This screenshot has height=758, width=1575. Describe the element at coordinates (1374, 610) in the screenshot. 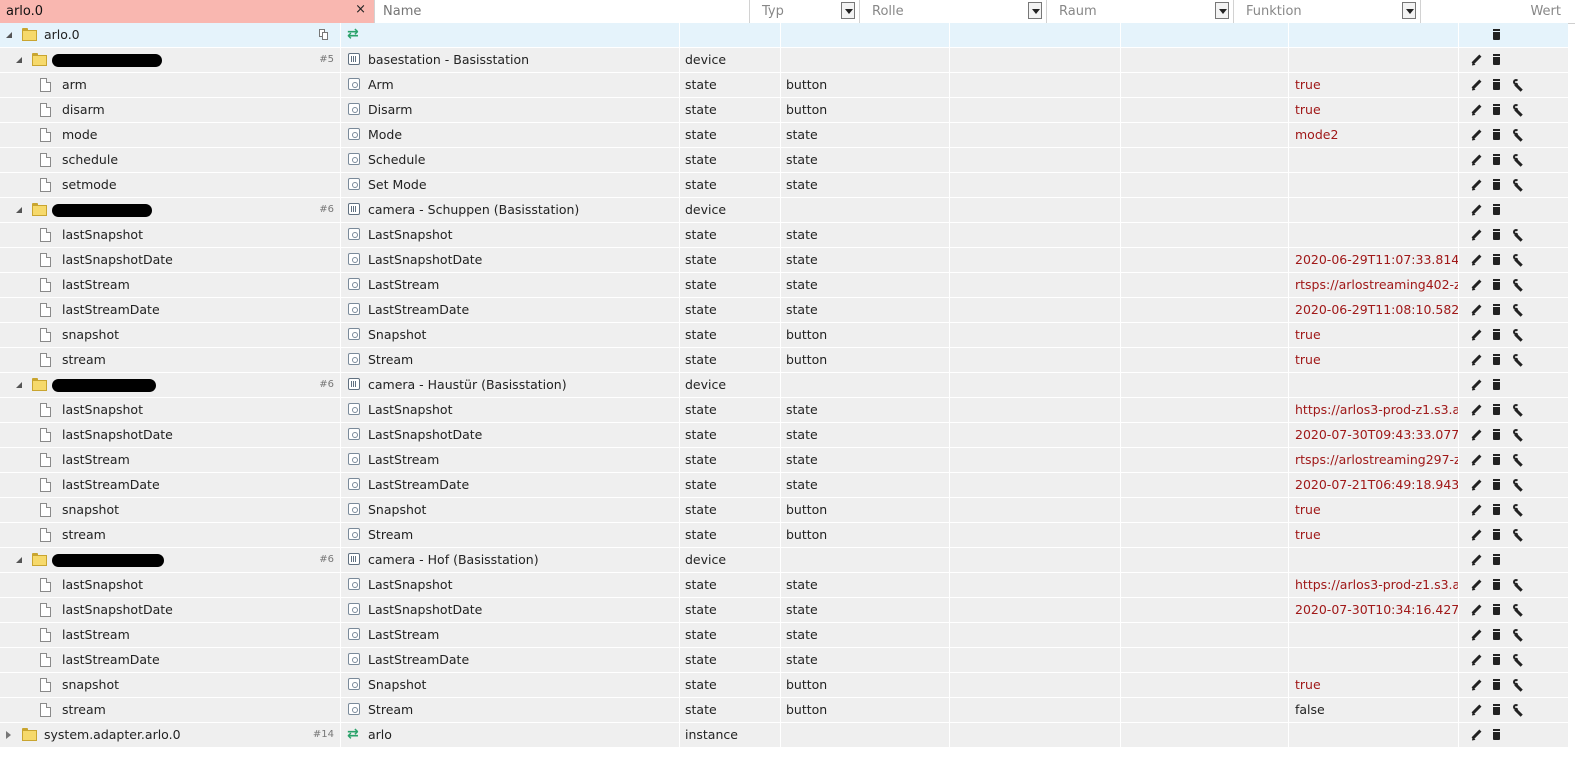

I see `value-cell: 2020-07-30T10:34:16.427Z` at that location.